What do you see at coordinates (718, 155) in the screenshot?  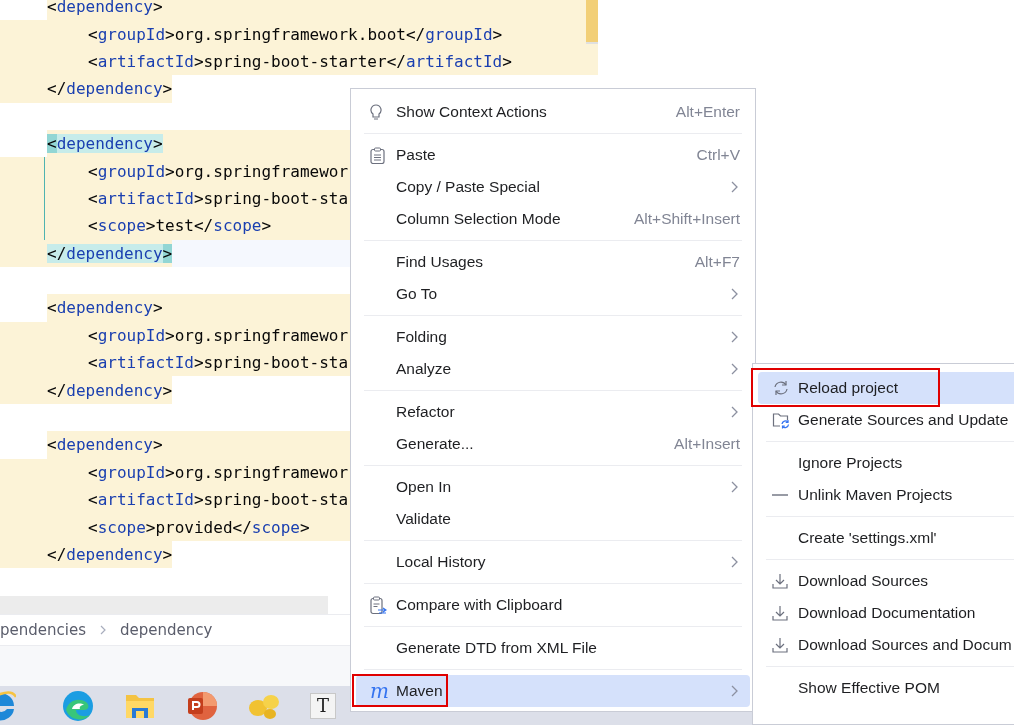 I see `shortcut-text: Ctrl+V` at bounding box center [718, 155].